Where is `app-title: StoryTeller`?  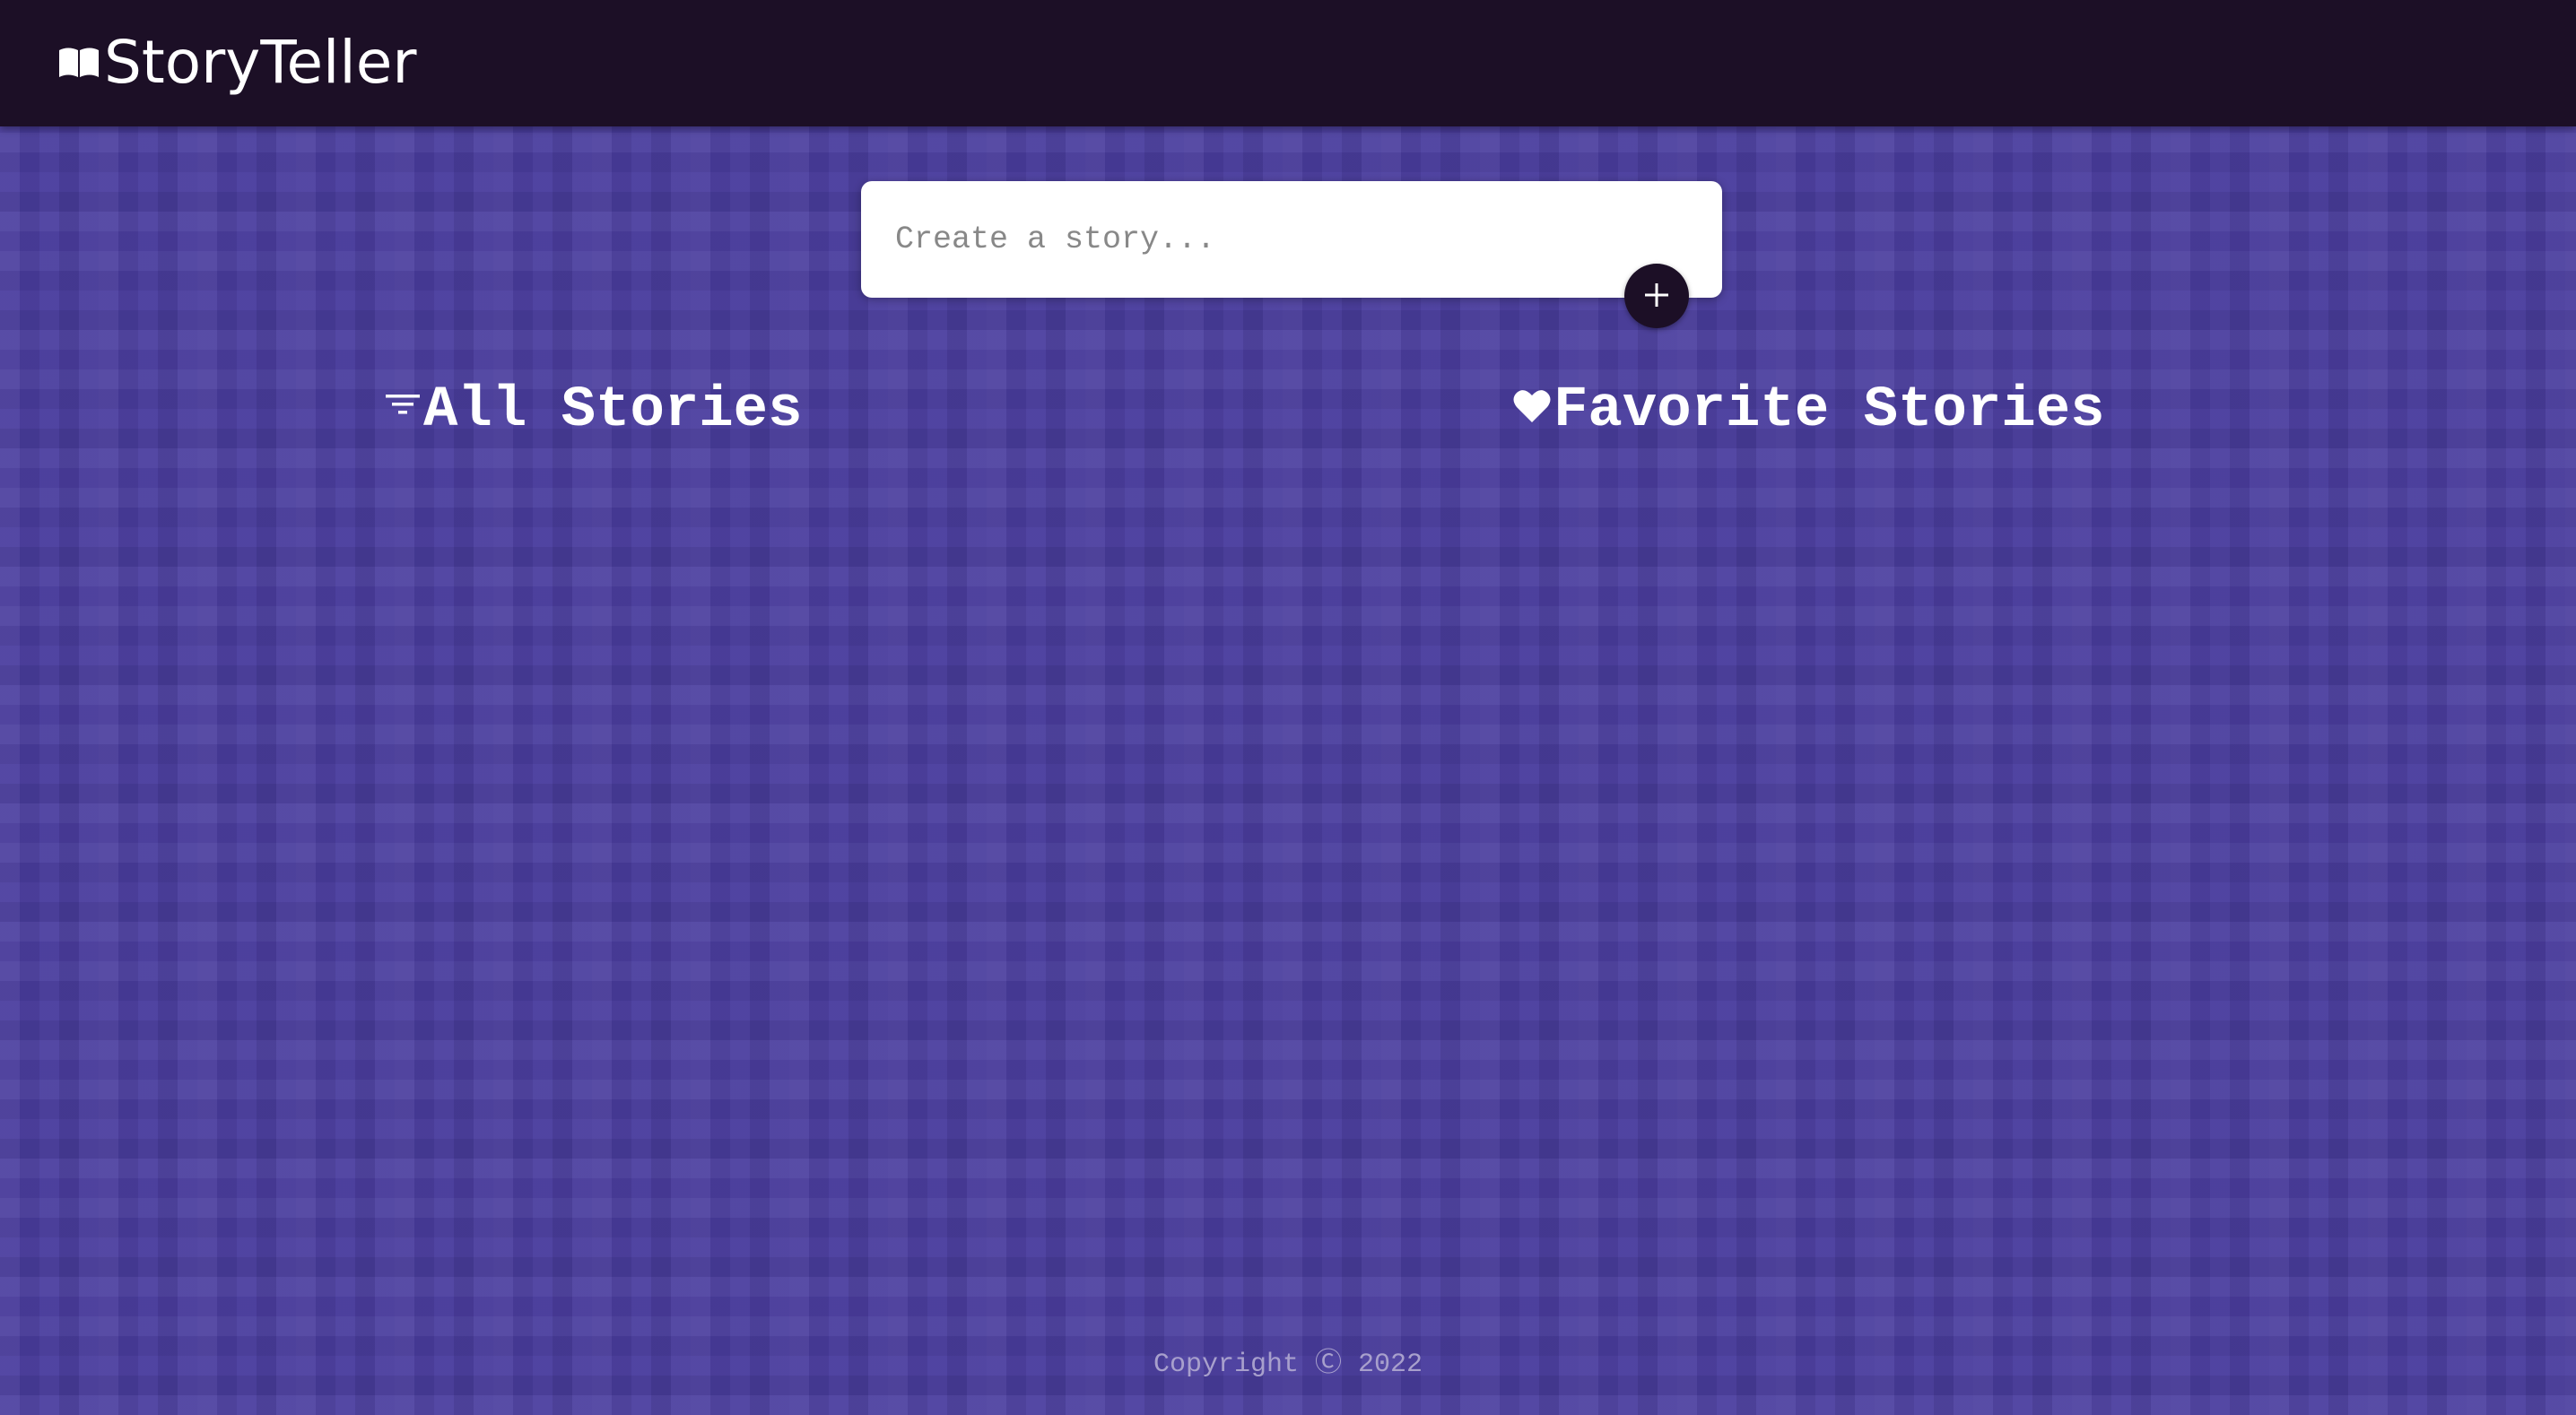
app-title: StoryTeller is located at coordinates (260, 62).